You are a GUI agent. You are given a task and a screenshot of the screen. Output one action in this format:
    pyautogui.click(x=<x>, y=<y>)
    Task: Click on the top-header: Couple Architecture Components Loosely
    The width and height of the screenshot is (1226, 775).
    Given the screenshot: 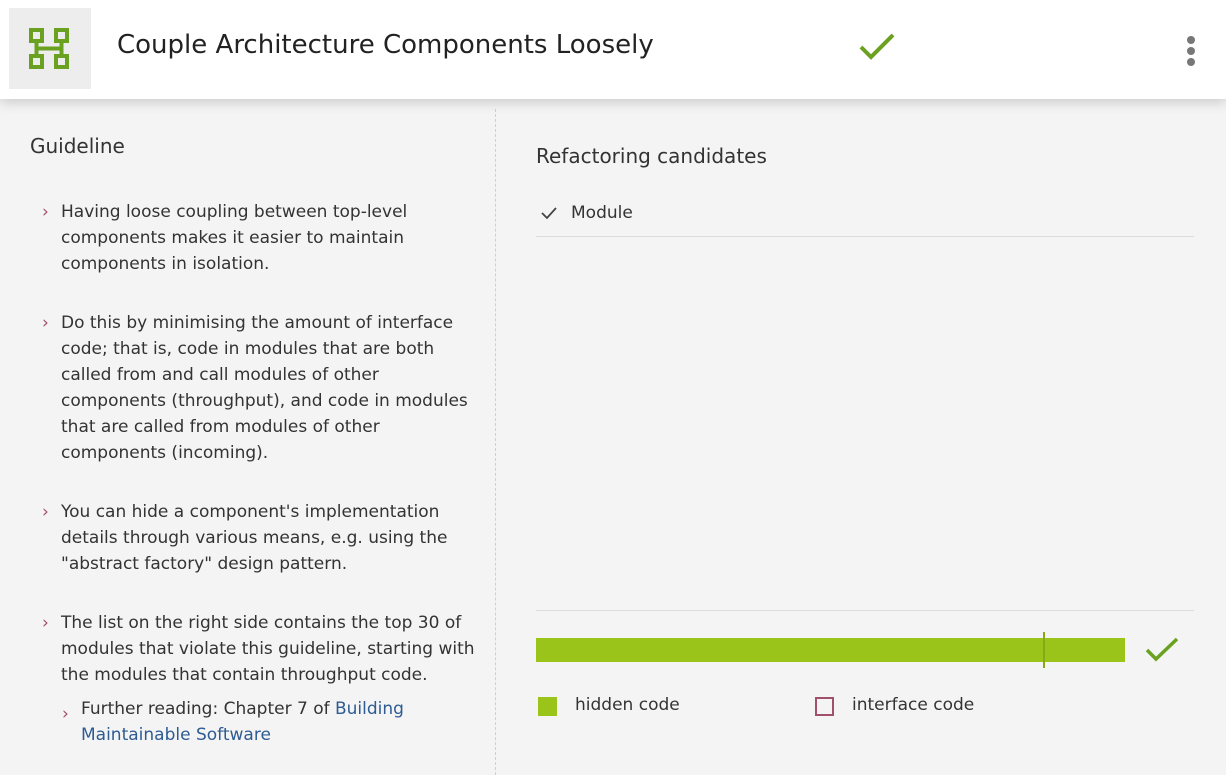 What is the action you would take?
    pyautogui.click(x=613, y=49)
    